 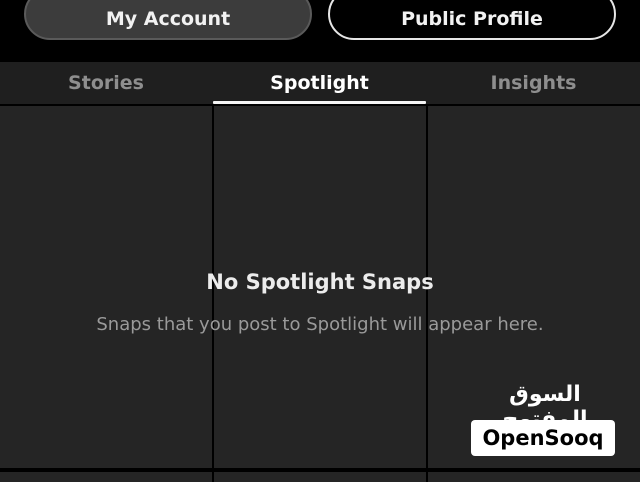 I want to click on opensooq-logo-text: OpenSooq, so click(x=543, y=438).